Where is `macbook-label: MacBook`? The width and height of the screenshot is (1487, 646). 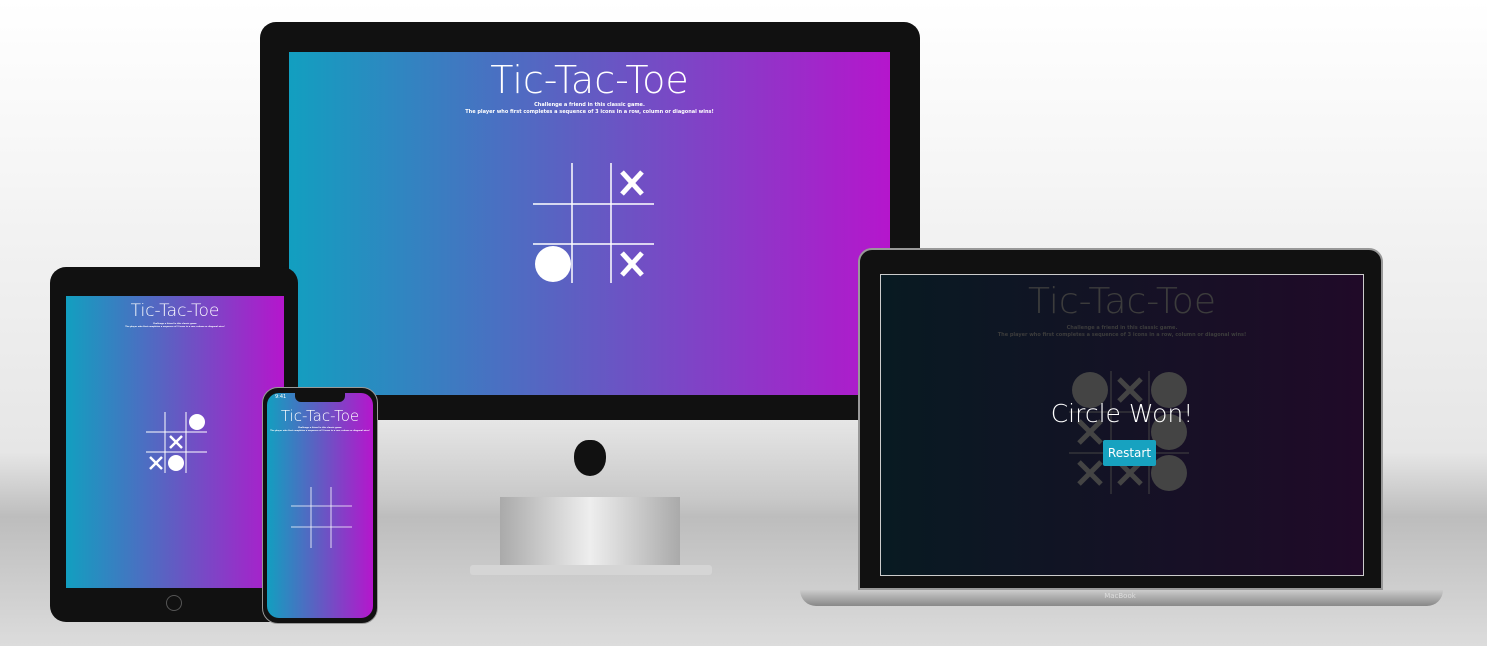 macbook-label: MacBook is located at coordinates (1120, 596).